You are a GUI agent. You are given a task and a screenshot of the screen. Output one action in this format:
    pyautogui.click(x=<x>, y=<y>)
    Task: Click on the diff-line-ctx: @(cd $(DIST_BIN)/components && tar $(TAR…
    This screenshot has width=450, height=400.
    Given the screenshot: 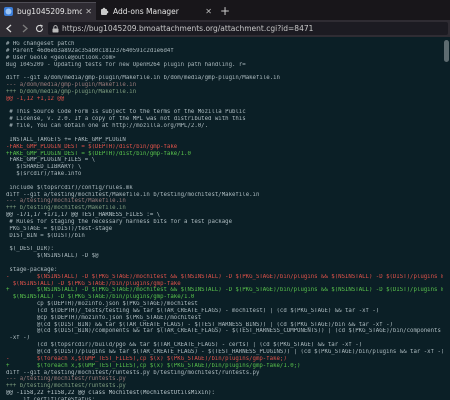 What is the action you would take?
    pyautogui.click(x=224, y=331)
    